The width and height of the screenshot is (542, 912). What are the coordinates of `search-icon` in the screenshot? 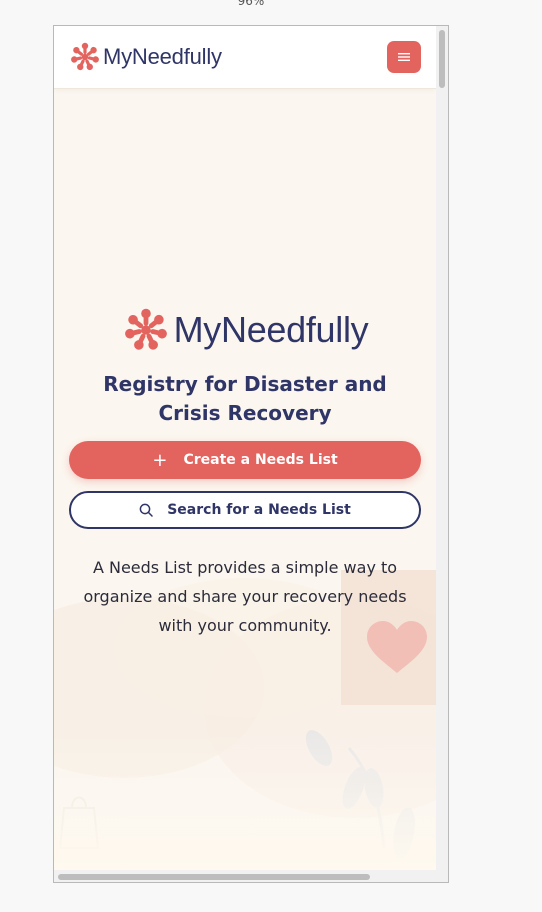 It's located at (146, 510).